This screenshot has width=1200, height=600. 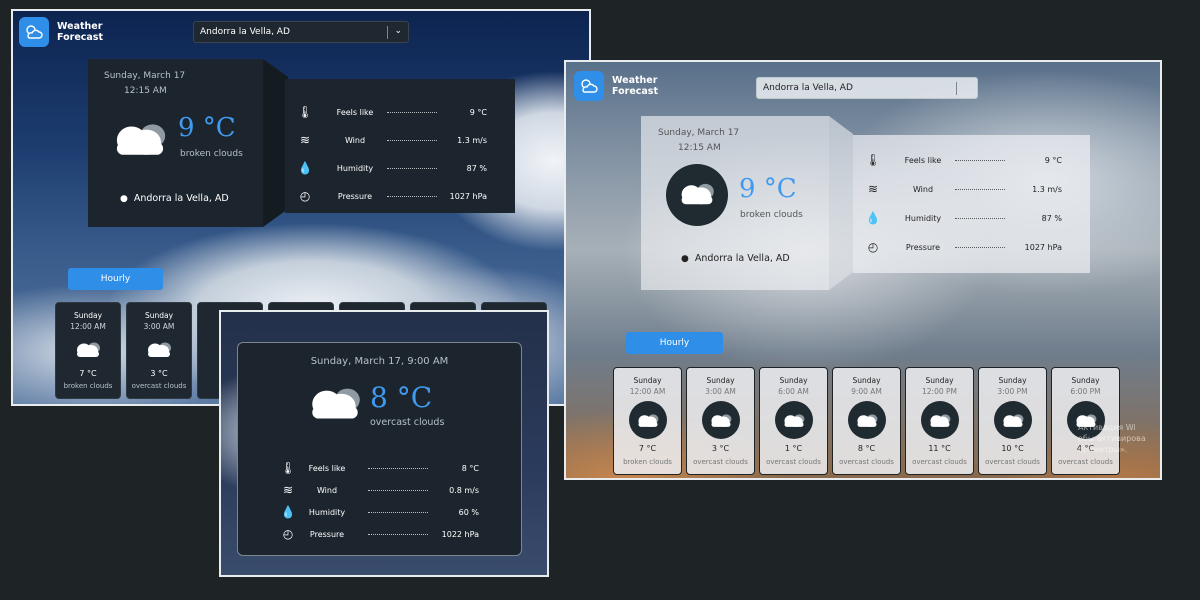 I want to click on detail-humidity: 💧 Humidity 60 %, so click(x=379, y=513).